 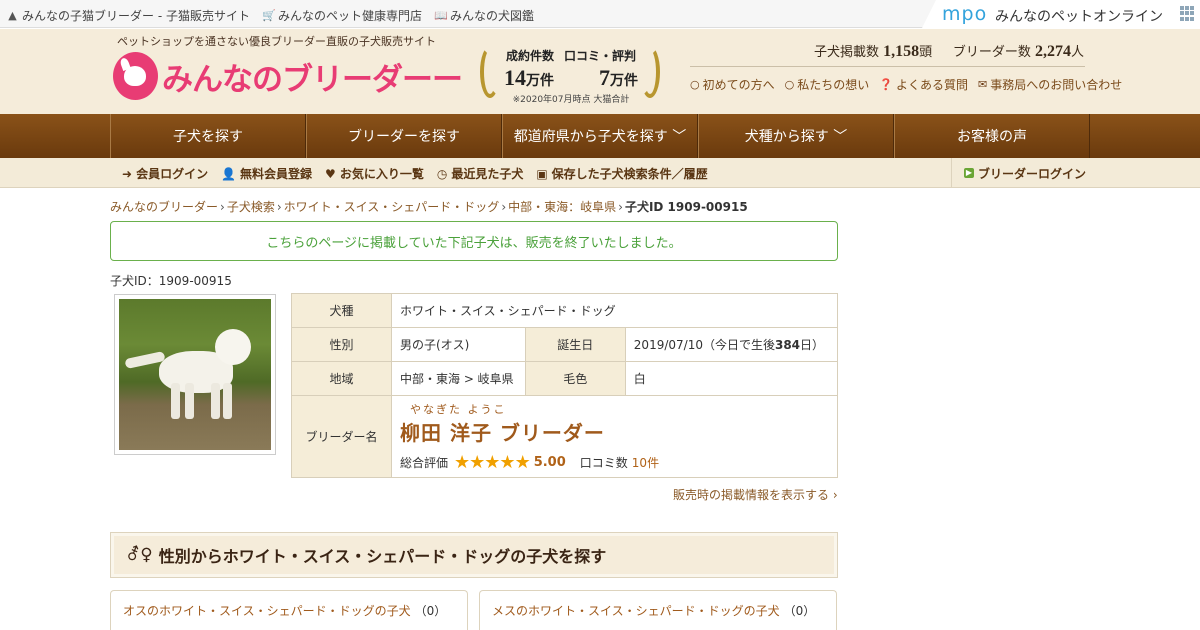 I want to click on favorites-link: ♥ お気に入り一覧, so click(x=374, y=173).